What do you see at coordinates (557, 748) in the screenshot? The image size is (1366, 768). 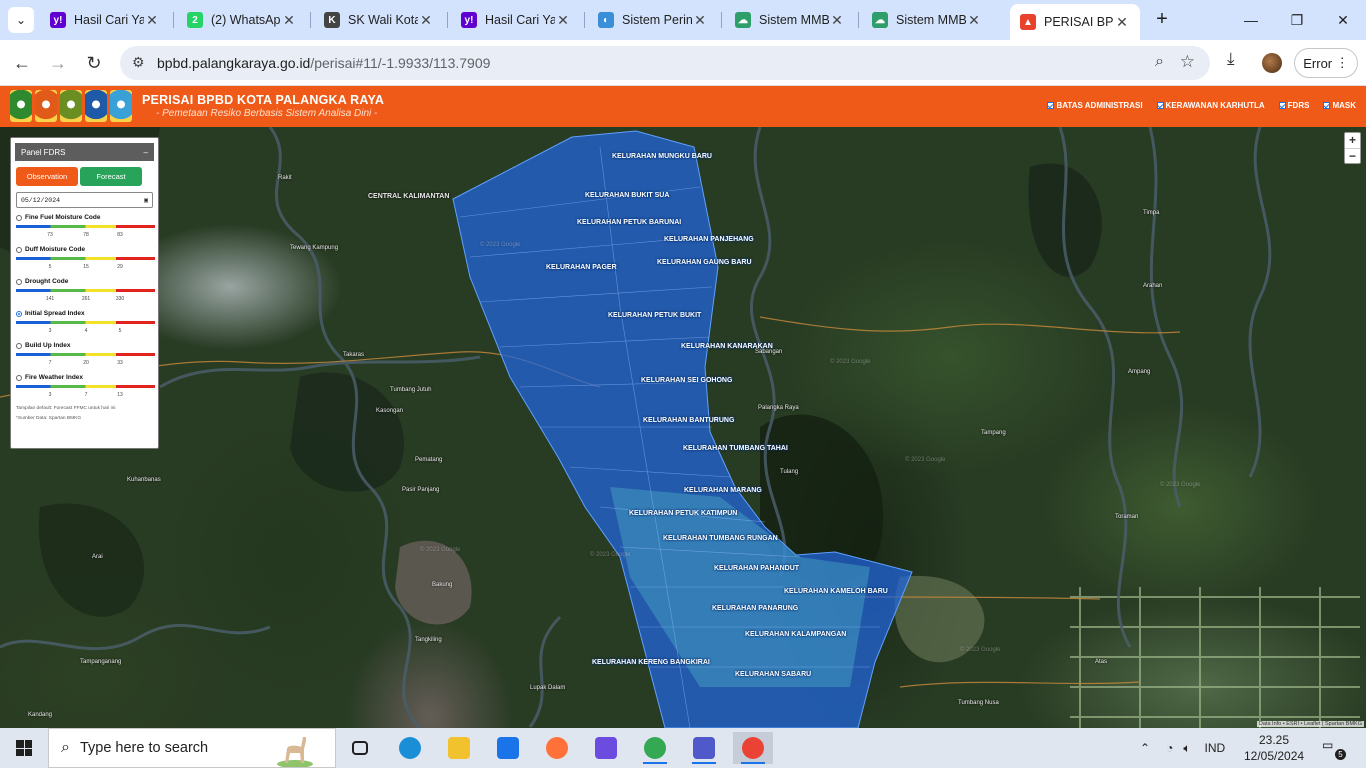 I see `firefox-taskbar-button` at bounding box center [557, 748].